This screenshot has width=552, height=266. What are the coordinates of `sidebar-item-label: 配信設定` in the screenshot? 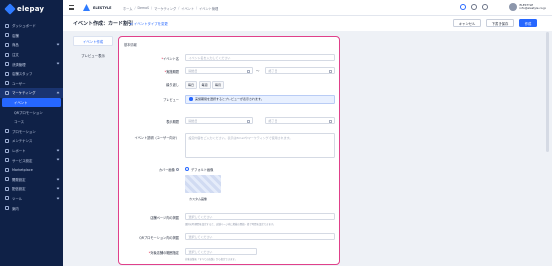 It's located at (19, 189).